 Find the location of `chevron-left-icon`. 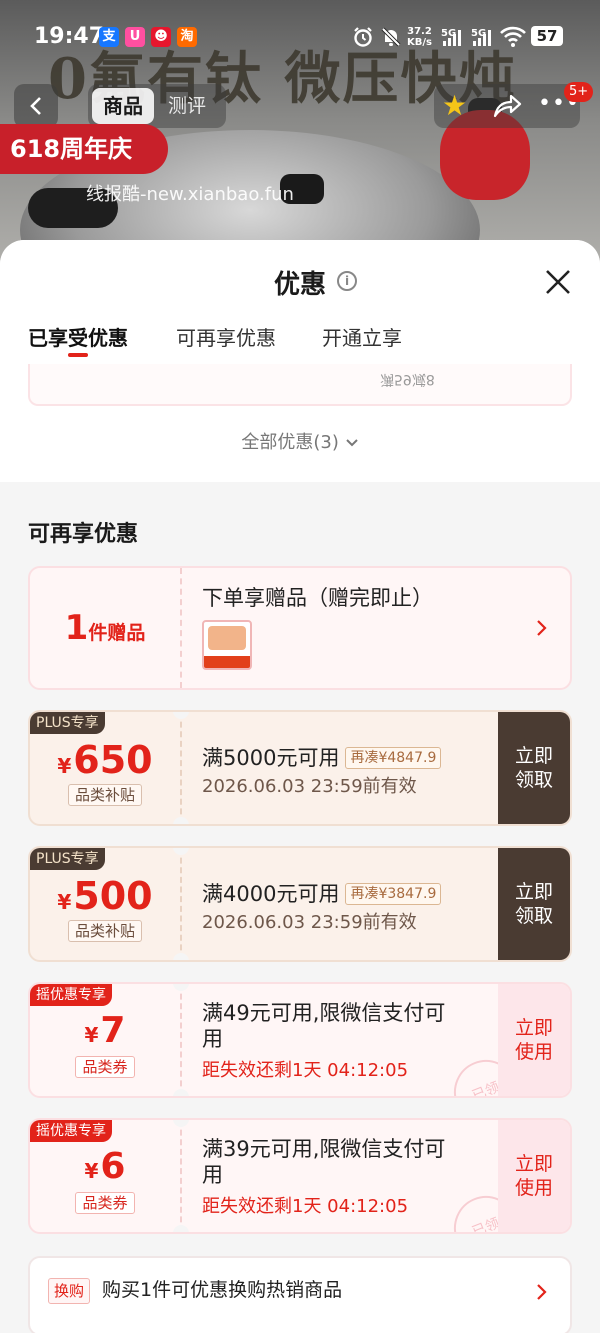

chevron-left-icon is located at coordinates (35, 106).